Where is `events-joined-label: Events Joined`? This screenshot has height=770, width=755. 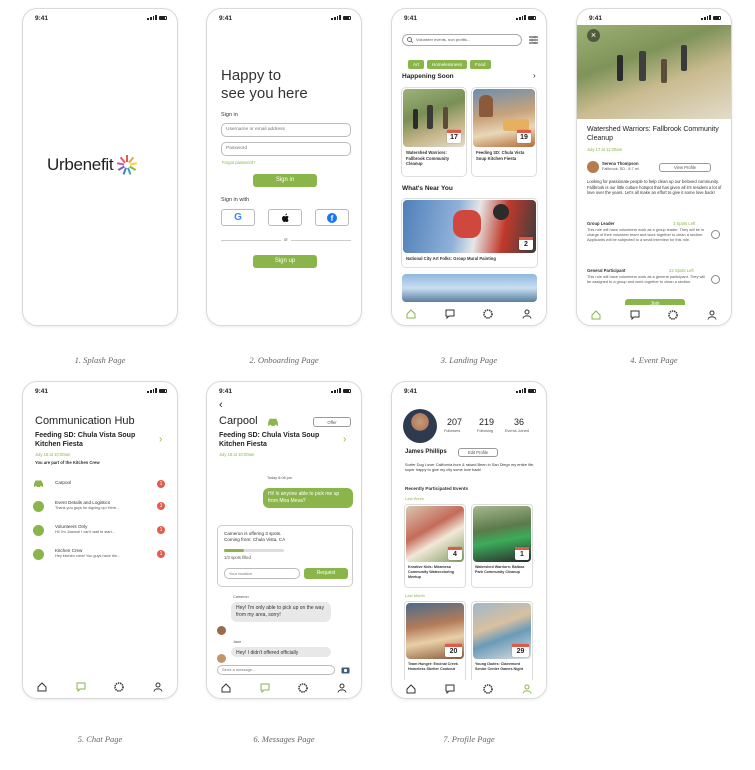 events-joined-label: Events Joined is located at coordinates (517, 431).